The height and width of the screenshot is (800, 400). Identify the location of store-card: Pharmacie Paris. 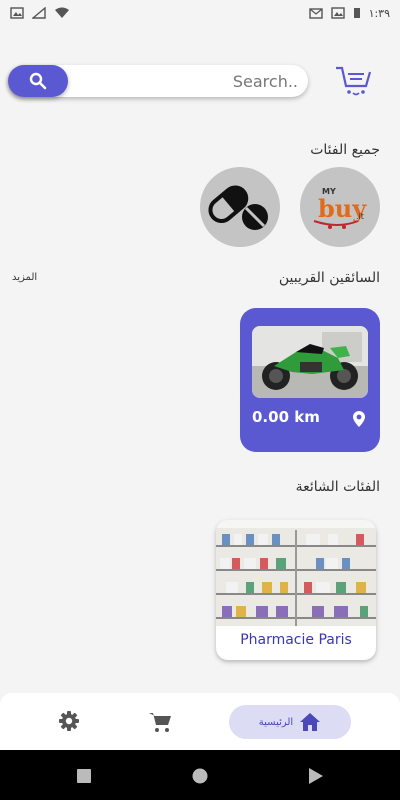
(296, 590).